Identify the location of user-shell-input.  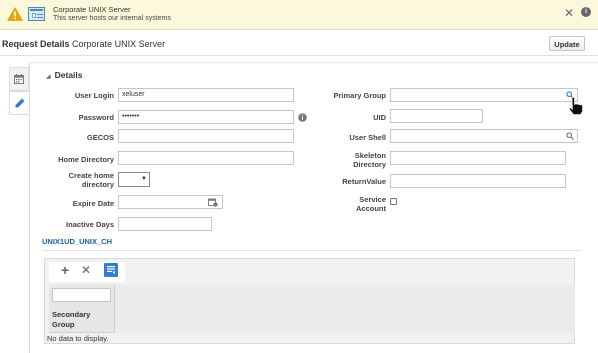
(484, 136).